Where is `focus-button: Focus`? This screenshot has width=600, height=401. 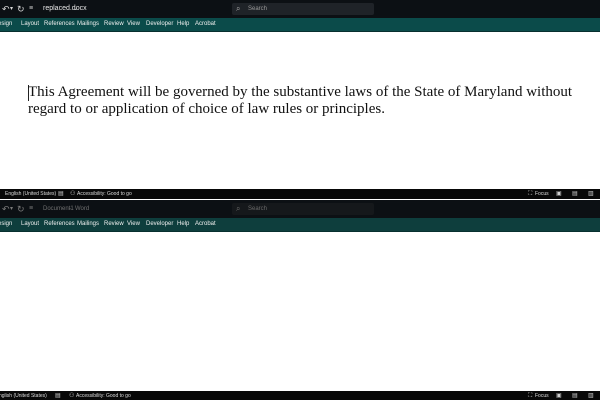
focus-button: Focus is located at coordinates (542, 194).